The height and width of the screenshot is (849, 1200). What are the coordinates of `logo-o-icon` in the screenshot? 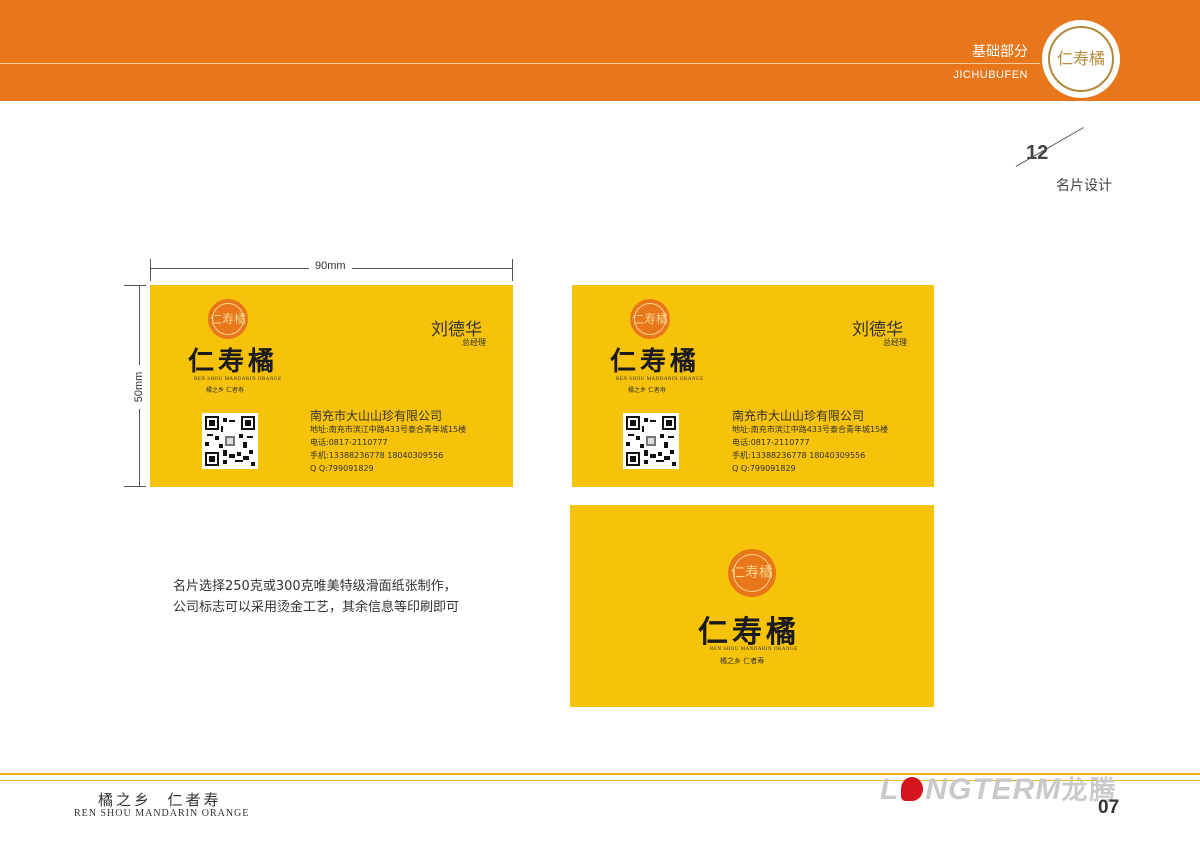 It's located at (912, 789).